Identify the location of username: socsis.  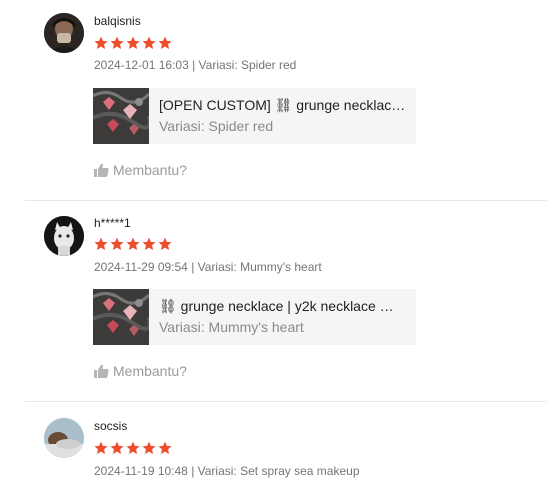
(110, 426).